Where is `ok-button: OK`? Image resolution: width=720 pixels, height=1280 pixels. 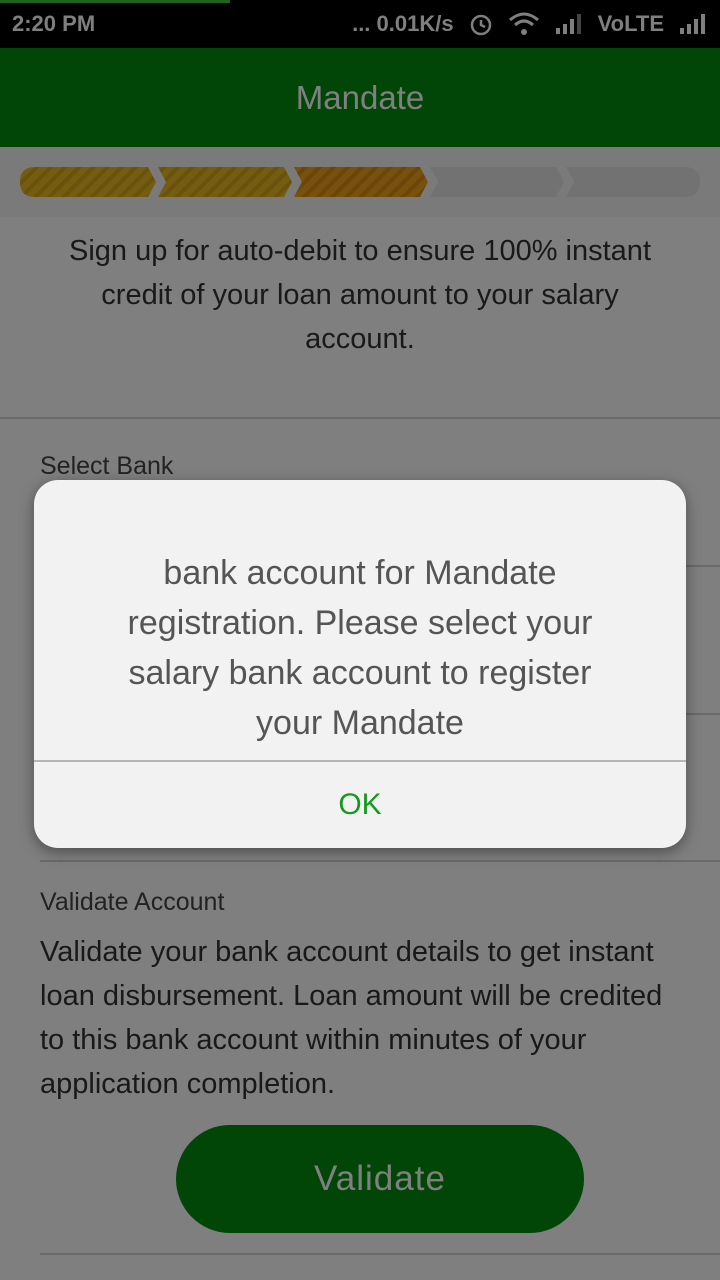 ok-button: OK is located at coordinates (360, 805).